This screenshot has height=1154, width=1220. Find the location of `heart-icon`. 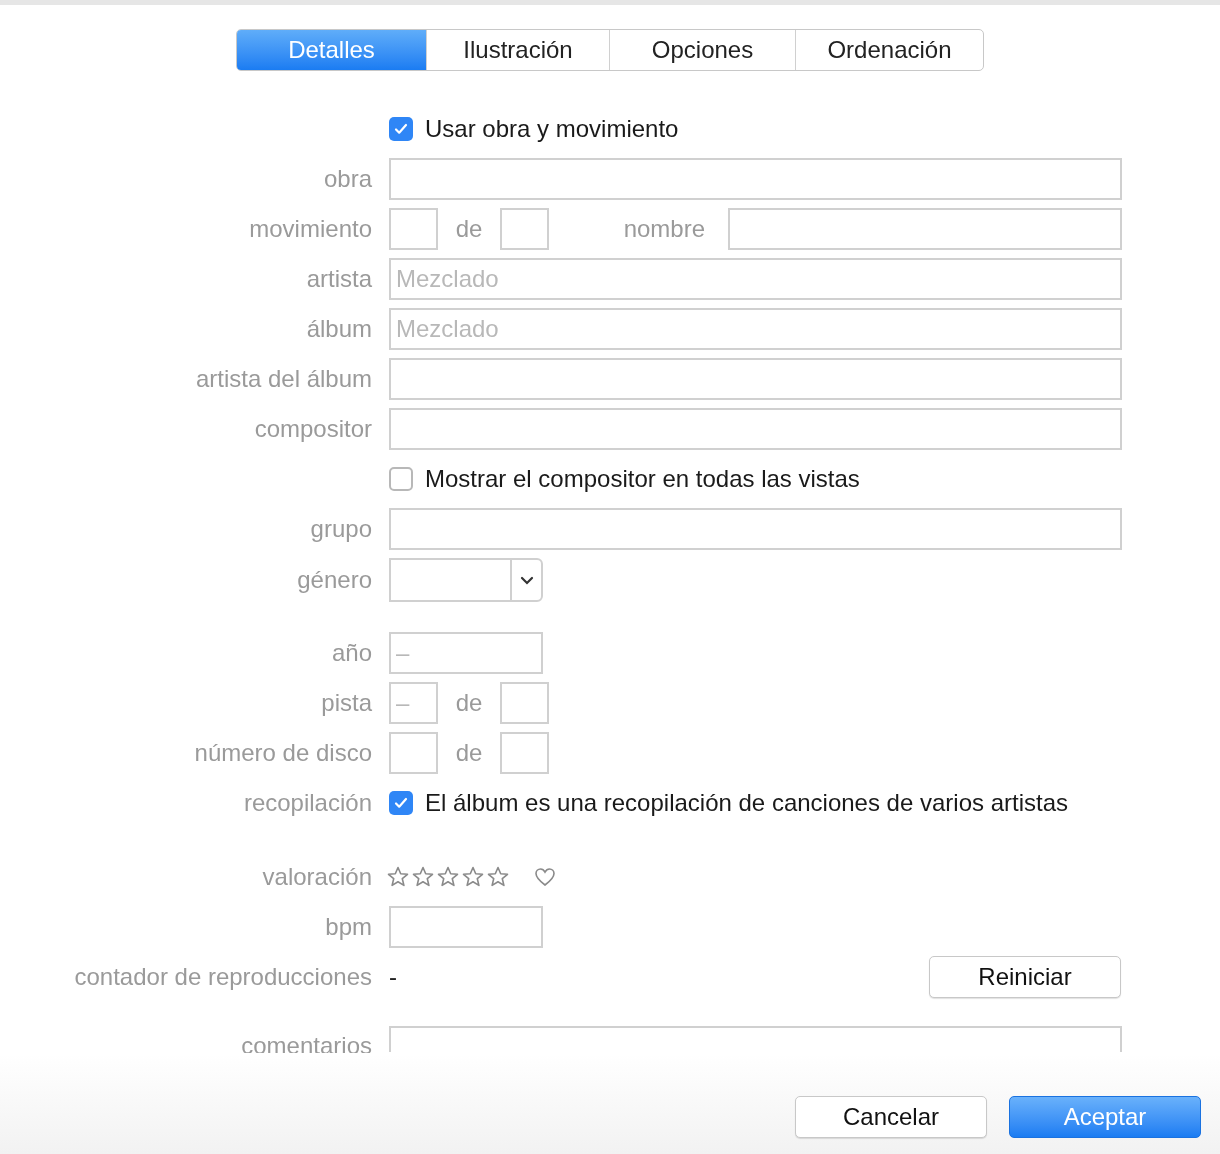

heart-icon is located at coordinates (545, 877).